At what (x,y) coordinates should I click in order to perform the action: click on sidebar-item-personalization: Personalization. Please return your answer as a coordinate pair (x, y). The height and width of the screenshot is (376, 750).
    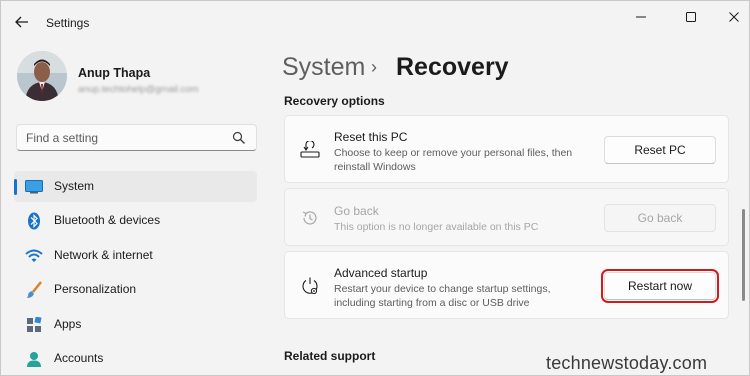
    Looking at the image, I should click on (135, 289).